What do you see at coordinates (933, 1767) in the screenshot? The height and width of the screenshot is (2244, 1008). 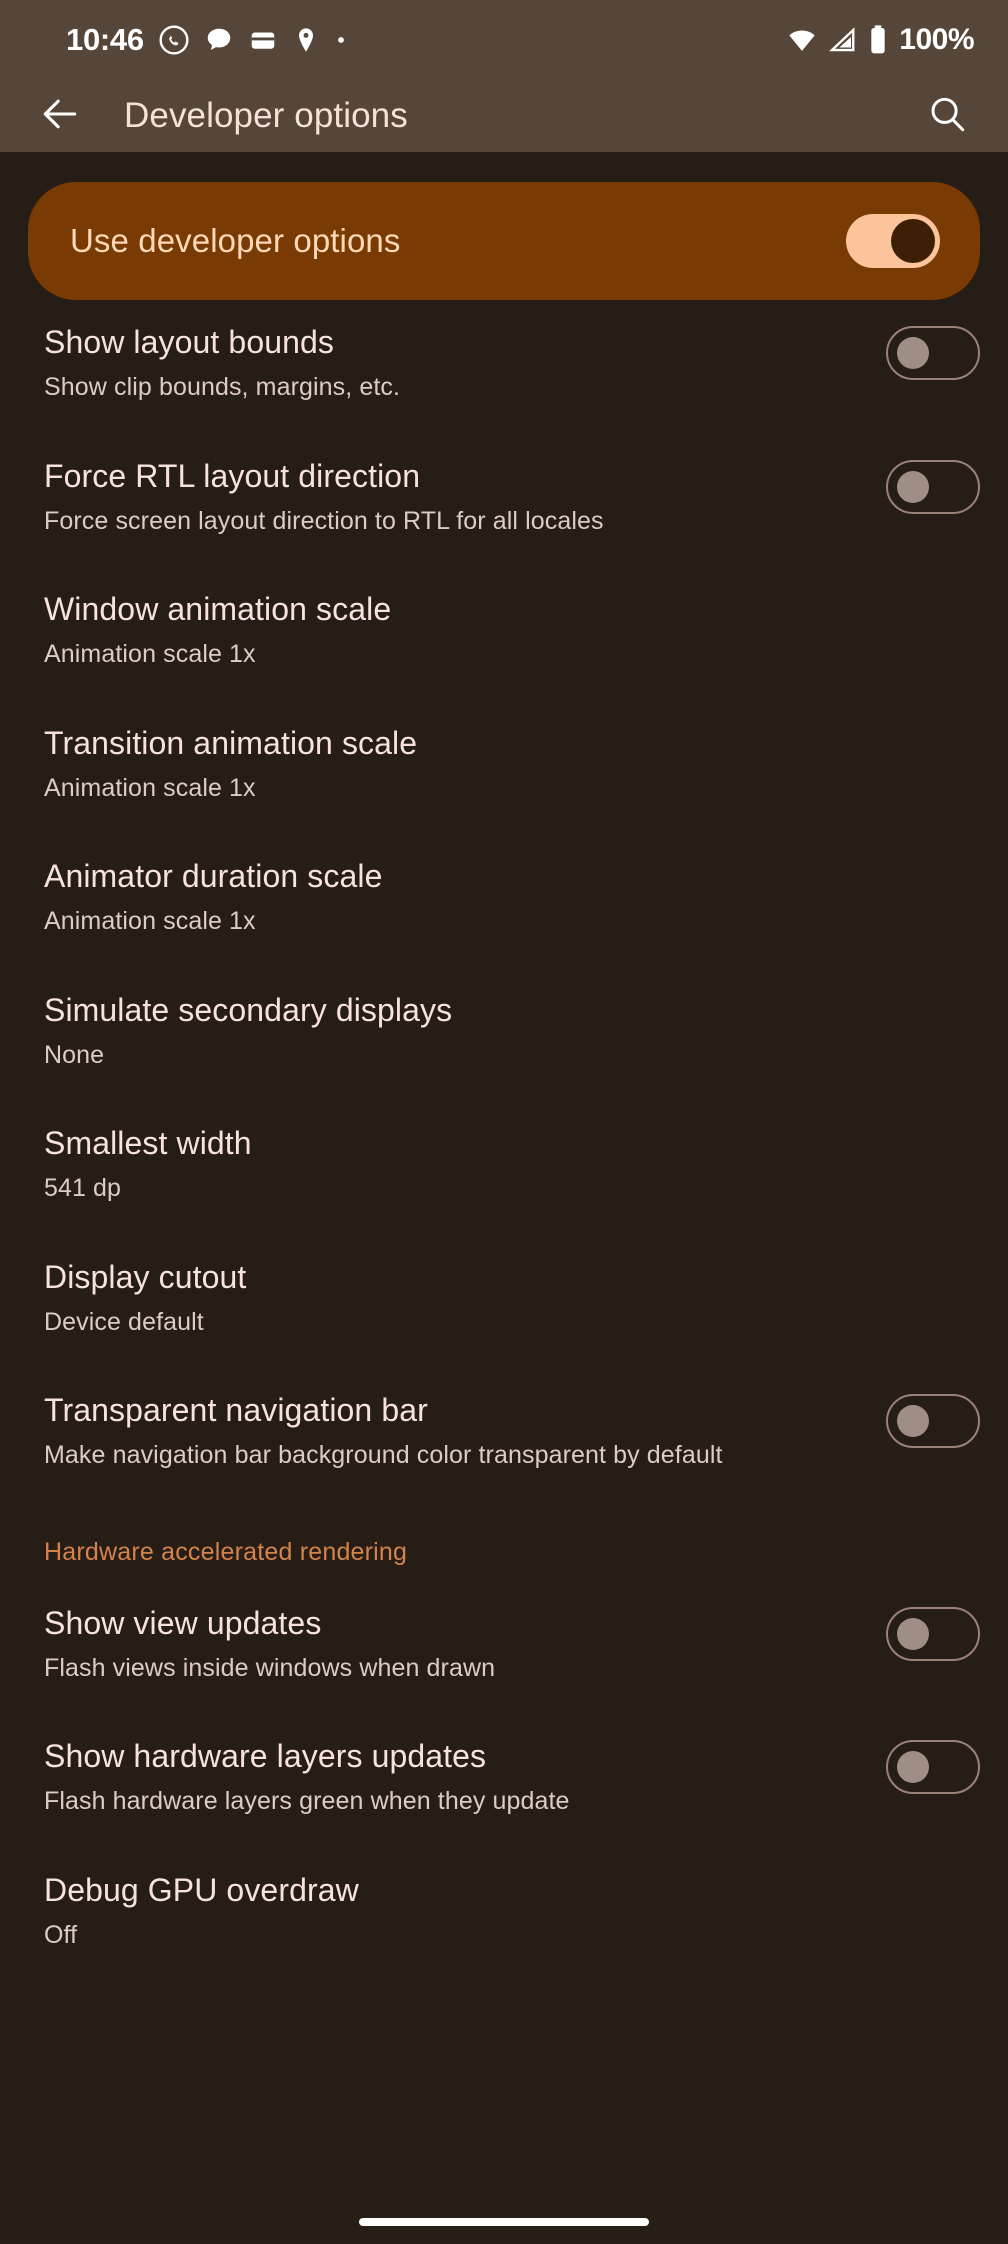 I see `toggle-switch-show-hardware-layers-updates` at bounding box center [933, 1767].